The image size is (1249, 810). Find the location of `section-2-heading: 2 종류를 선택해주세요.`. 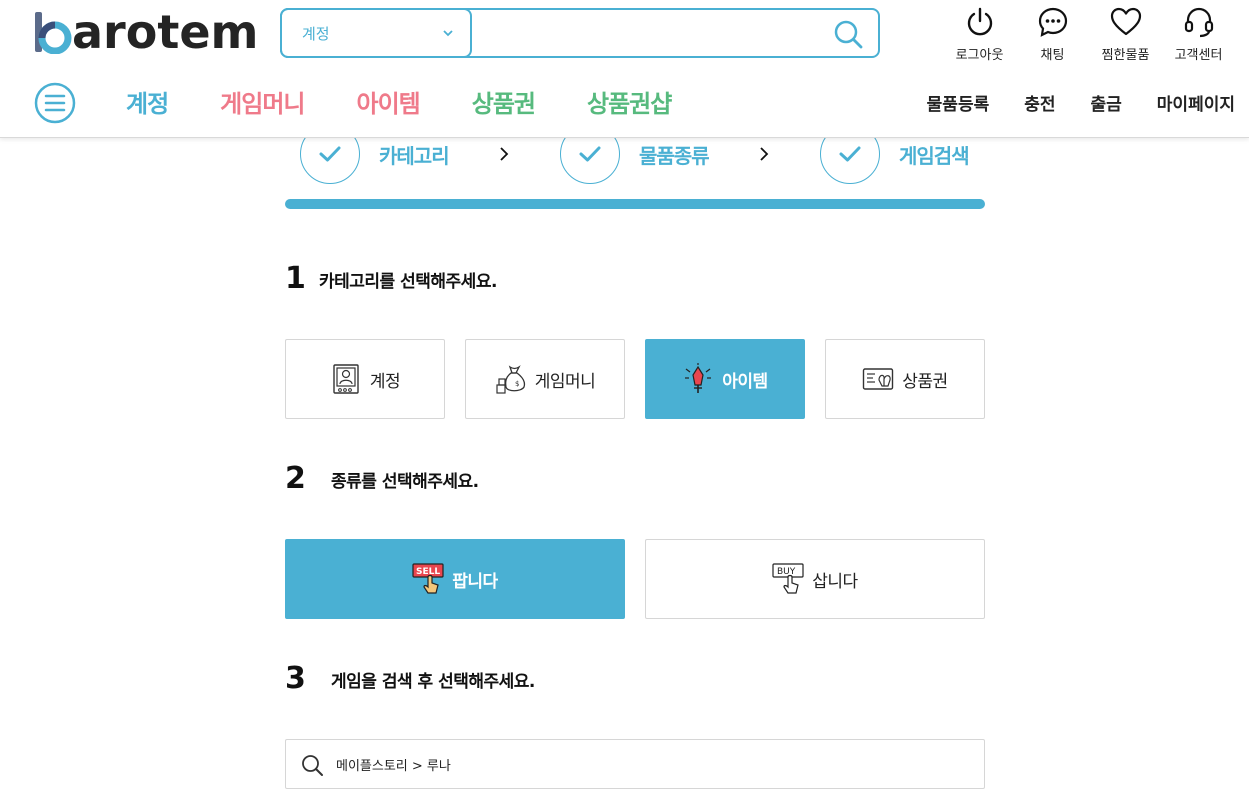

section-2-heading: 2 종류를 선택해주세요. is located at coordinates (382, 479).